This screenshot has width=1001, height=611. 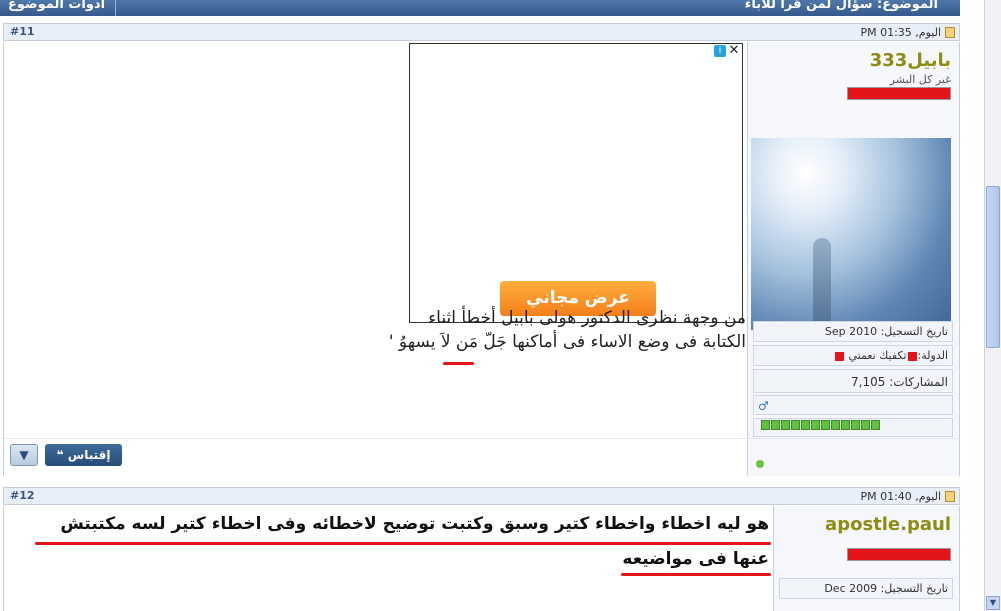 I want to click on gender-row: ♂, so click(x=853, y=405).